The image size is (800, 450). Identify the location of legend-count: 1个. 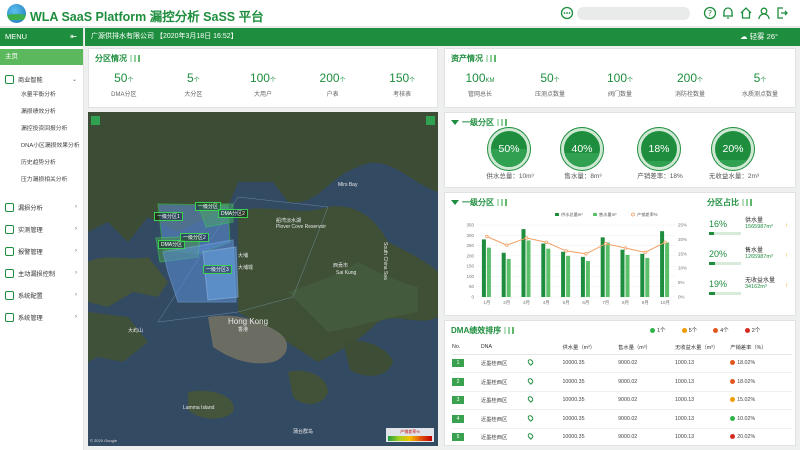
(661, 331).